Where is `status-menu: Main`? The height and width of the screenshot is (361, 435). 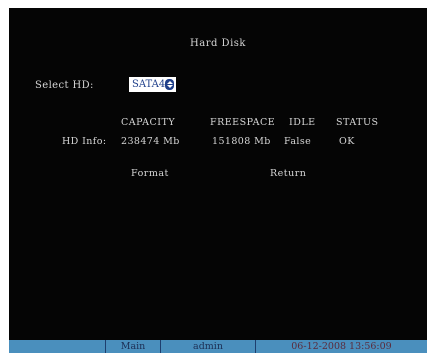
status-menu: Main is located at coordinates (132, 346).